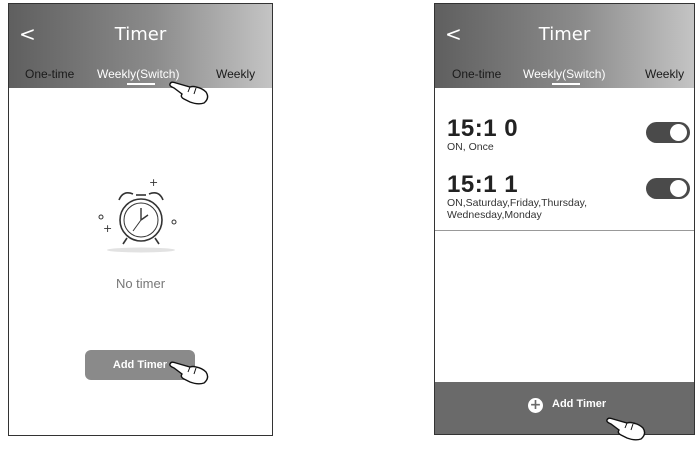 Image resolution: width=695 pixels, height=462 pixels. I want to click on divider, so click(564, 230).